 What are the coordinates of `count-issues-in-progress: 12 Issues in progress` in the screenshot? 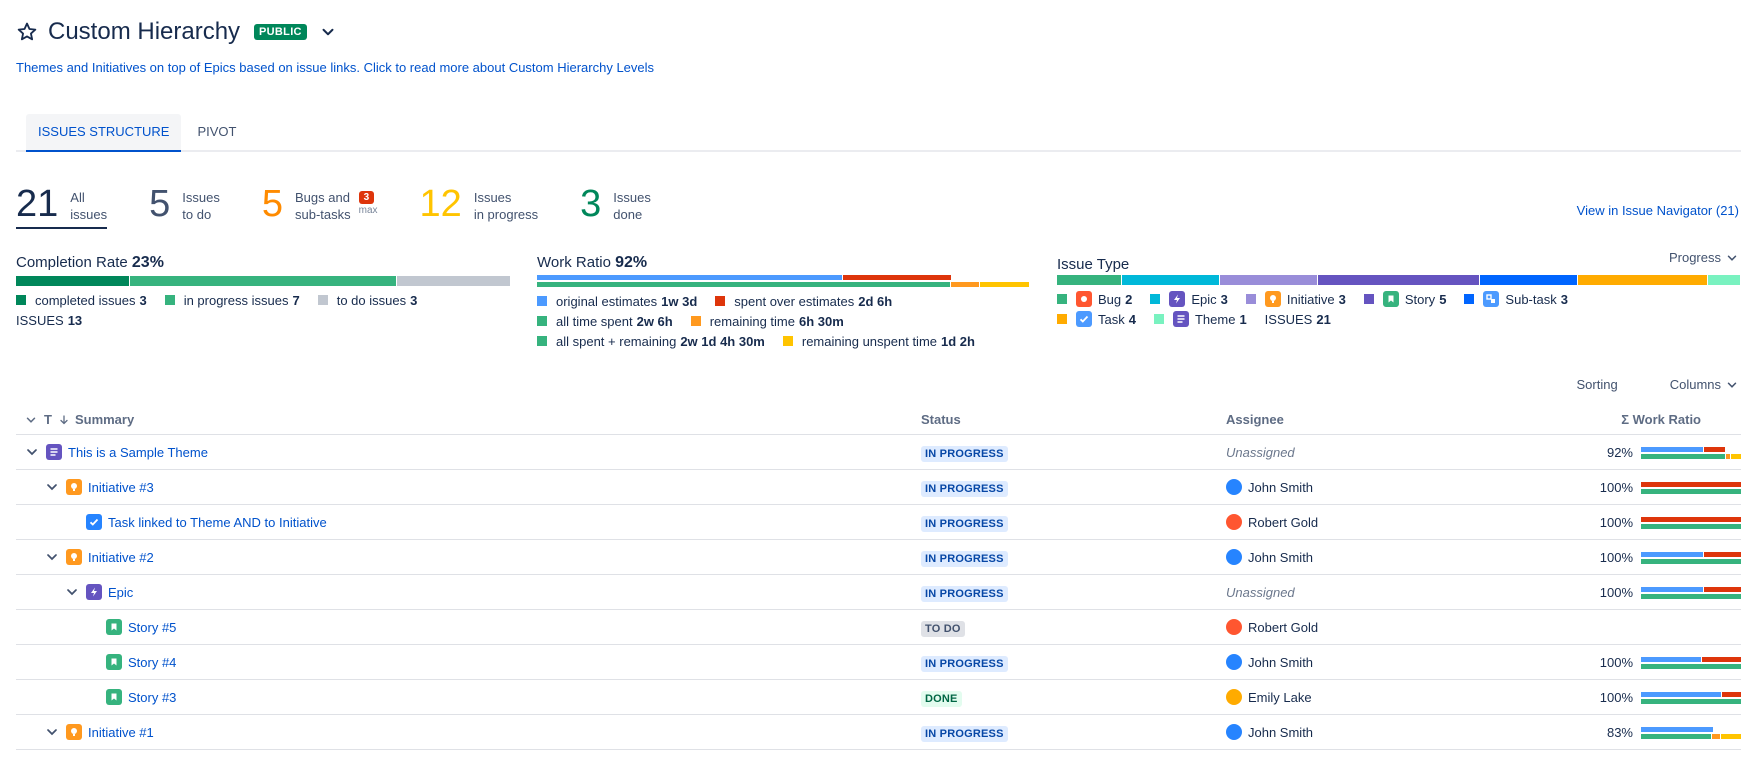 It's located at (479, 204).